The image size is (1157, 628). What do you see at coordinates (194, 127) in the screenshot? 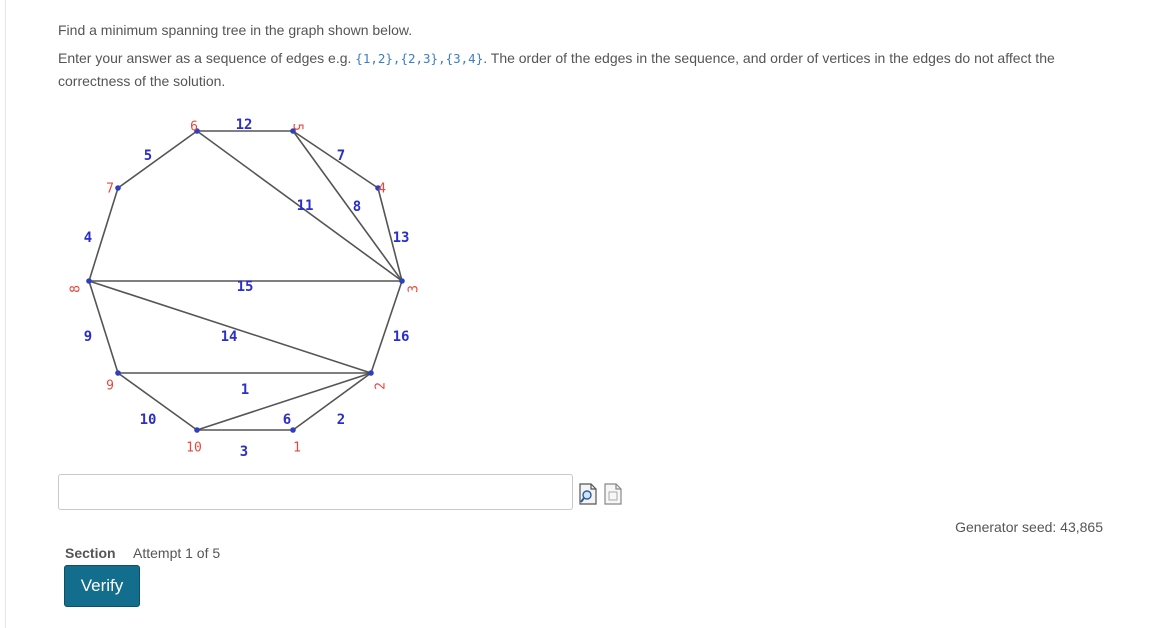
I see `vertex-label-6: 6` at bounding box center [194, 127].